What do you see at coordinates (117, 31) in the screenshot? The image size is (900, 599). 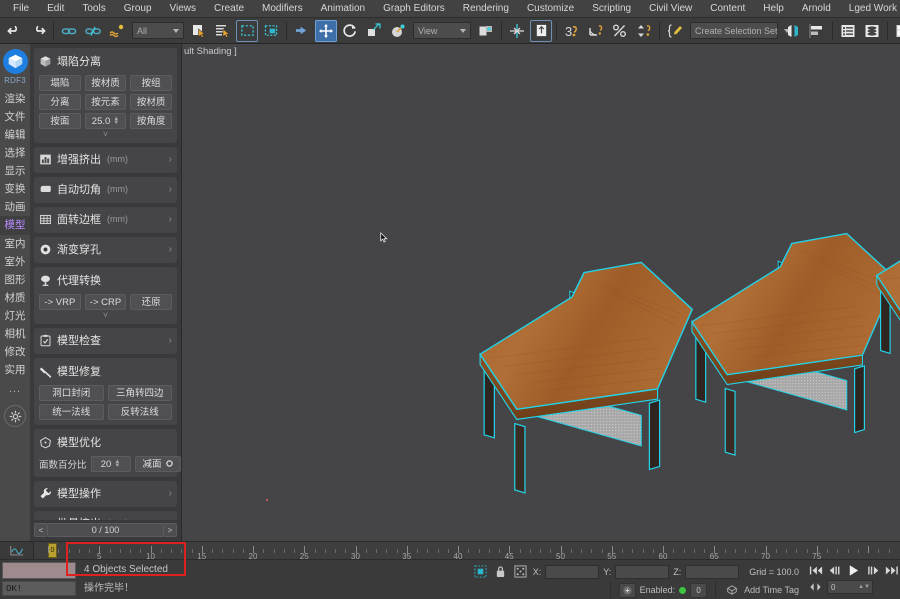 I see `bind-space-warp-icon` at bounding box center [117, 31].